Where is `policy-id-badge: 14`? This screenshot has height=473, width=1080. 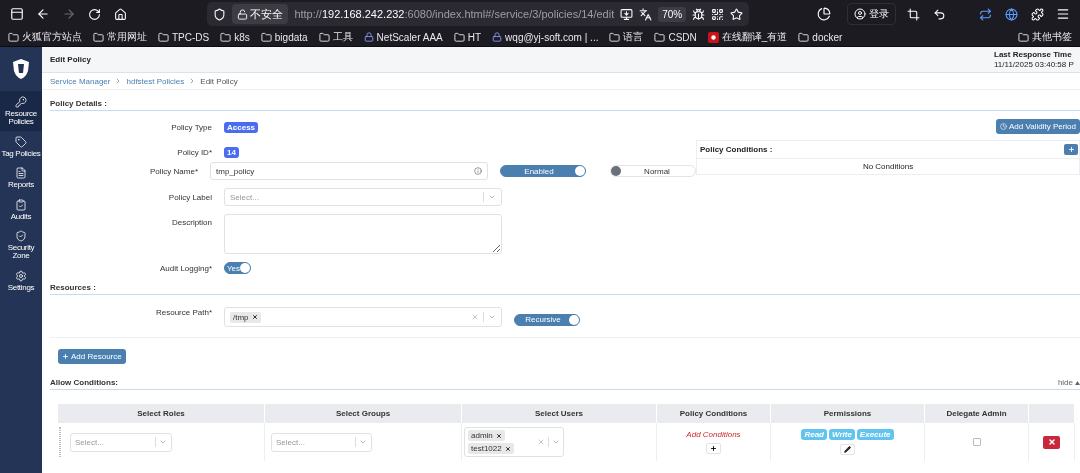 policy-id-badge: 14 is located at coordinates (231, 152).